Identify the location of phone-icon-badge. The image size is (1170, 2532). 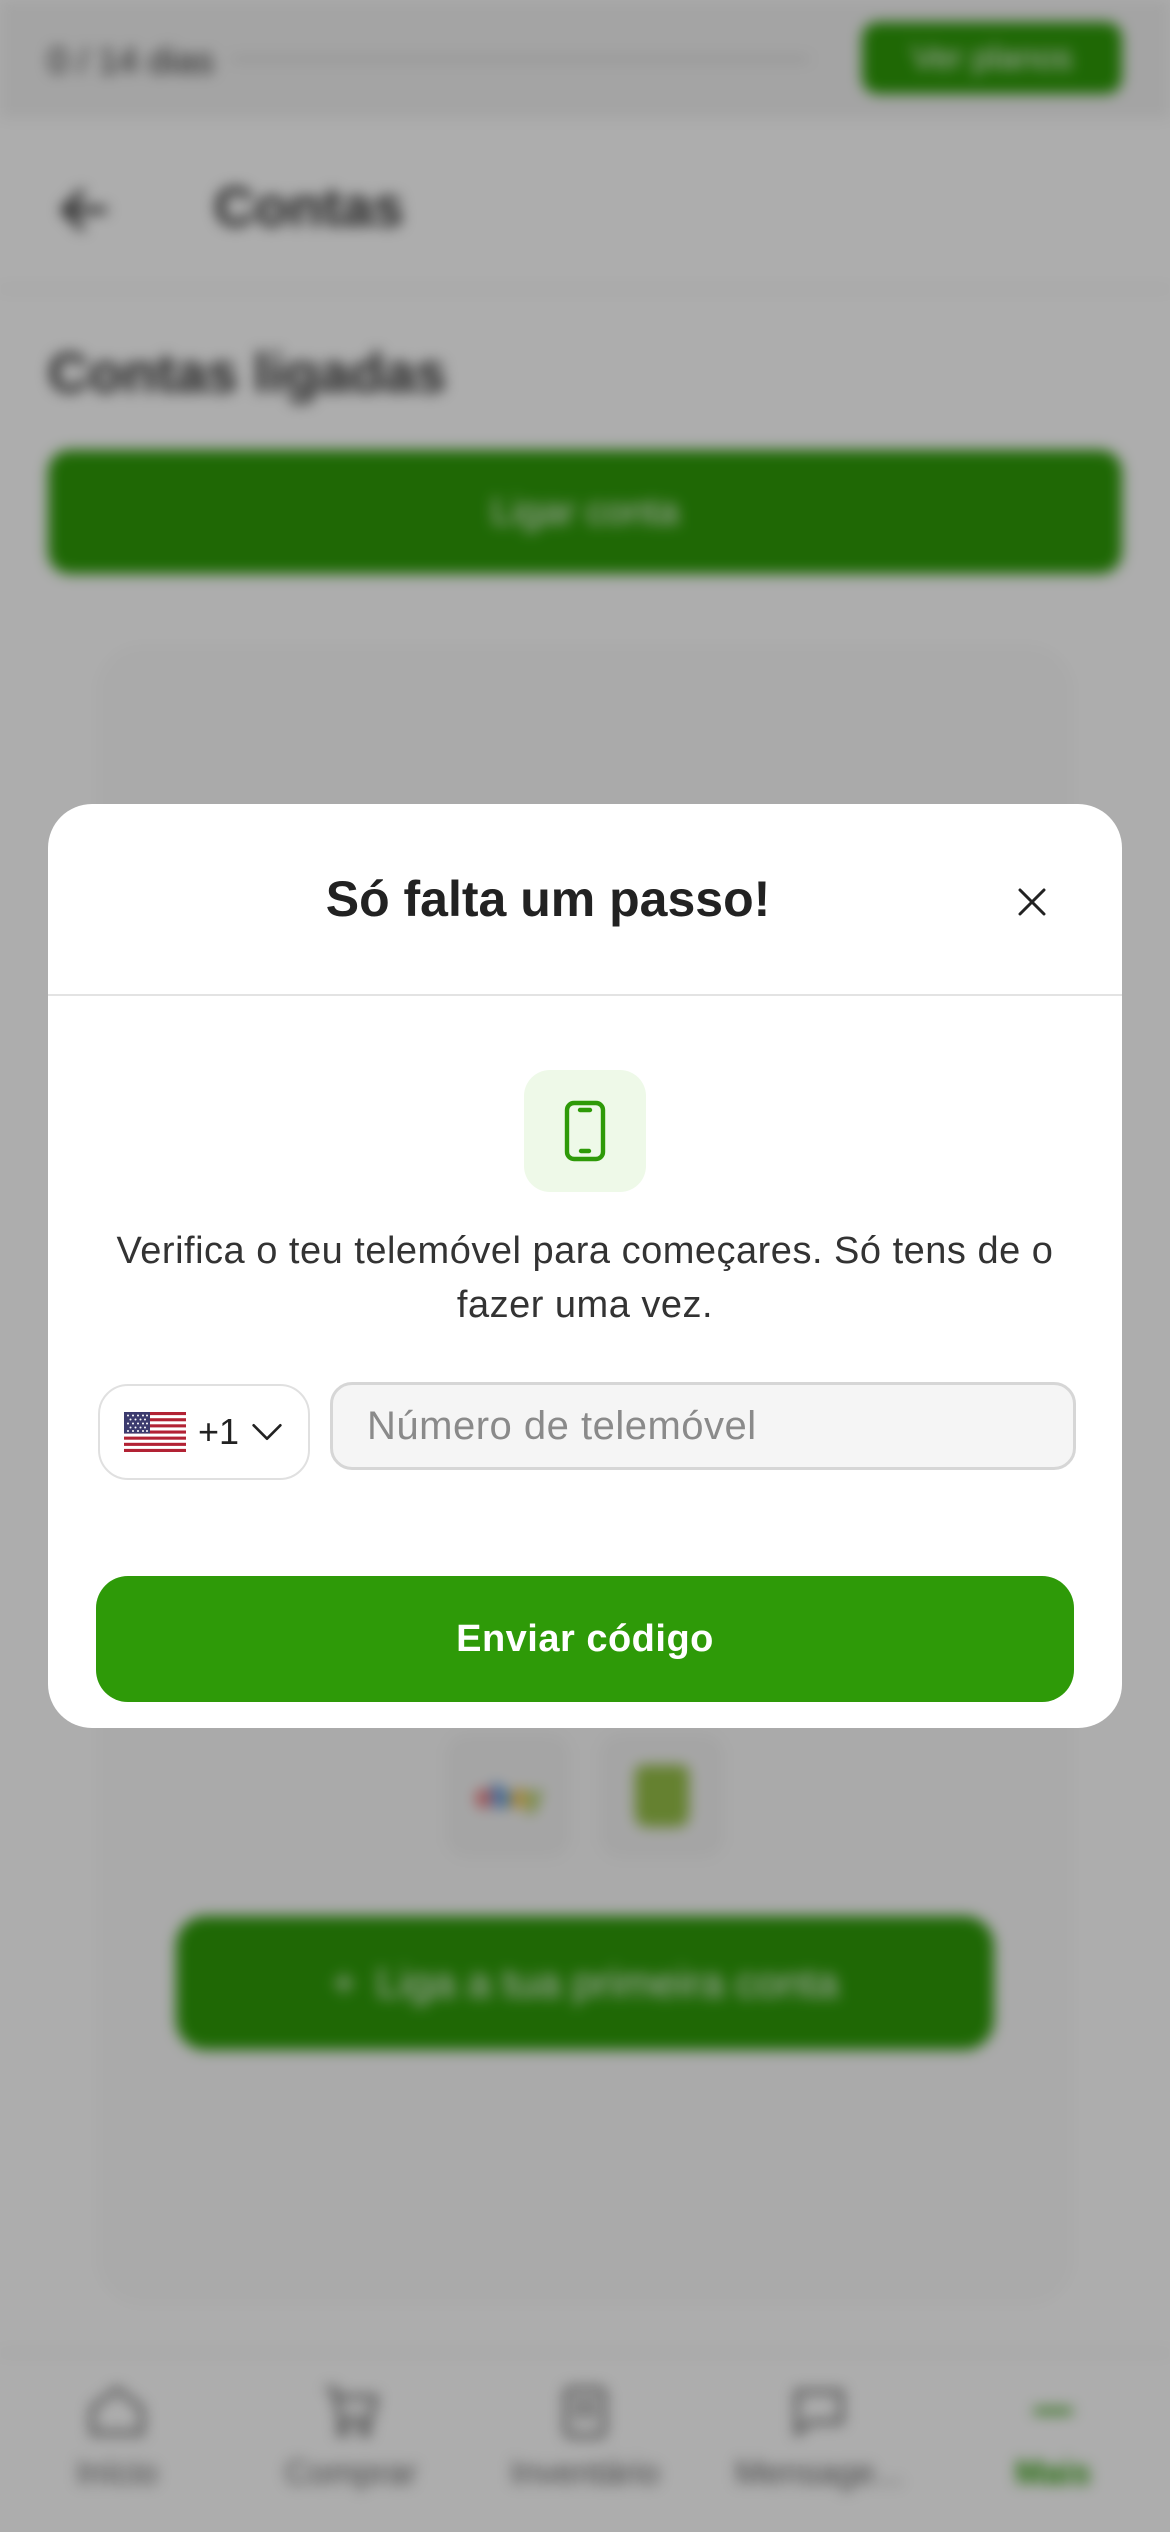
(585, 1131).